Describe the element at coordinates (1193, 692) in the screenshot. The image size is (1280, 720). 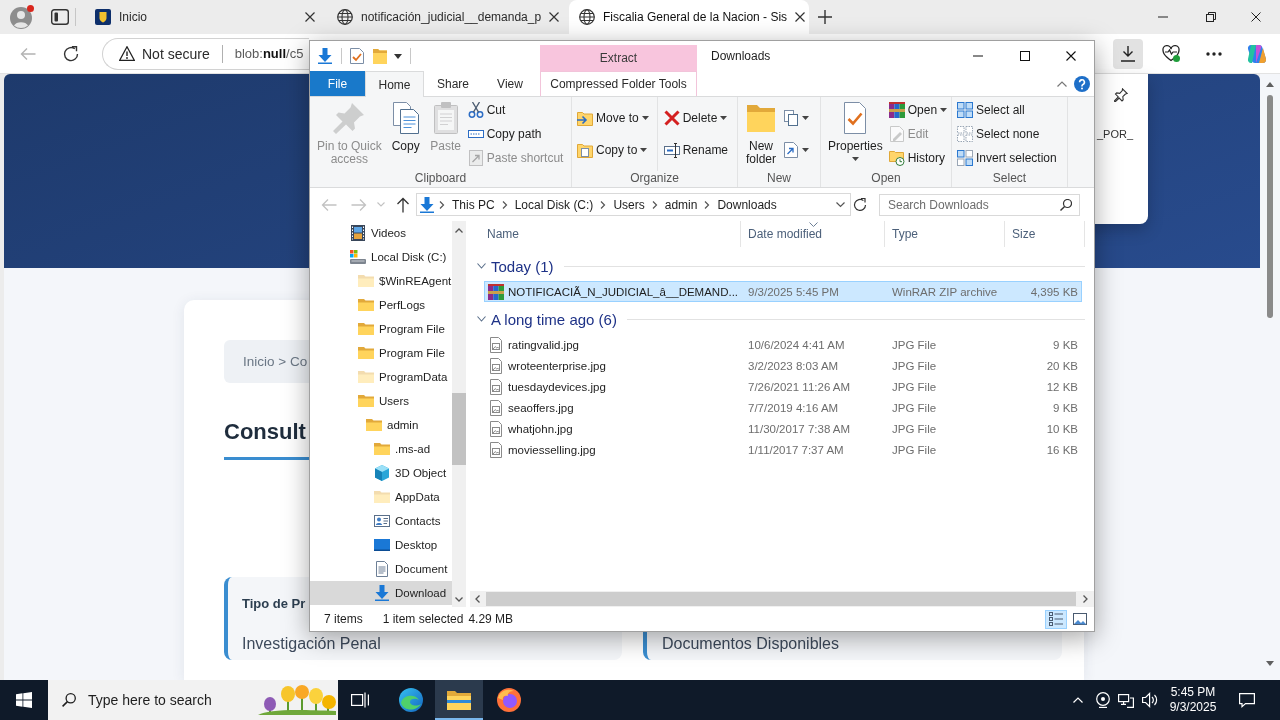
I see `clock-time: 5:45 PM` at that location.